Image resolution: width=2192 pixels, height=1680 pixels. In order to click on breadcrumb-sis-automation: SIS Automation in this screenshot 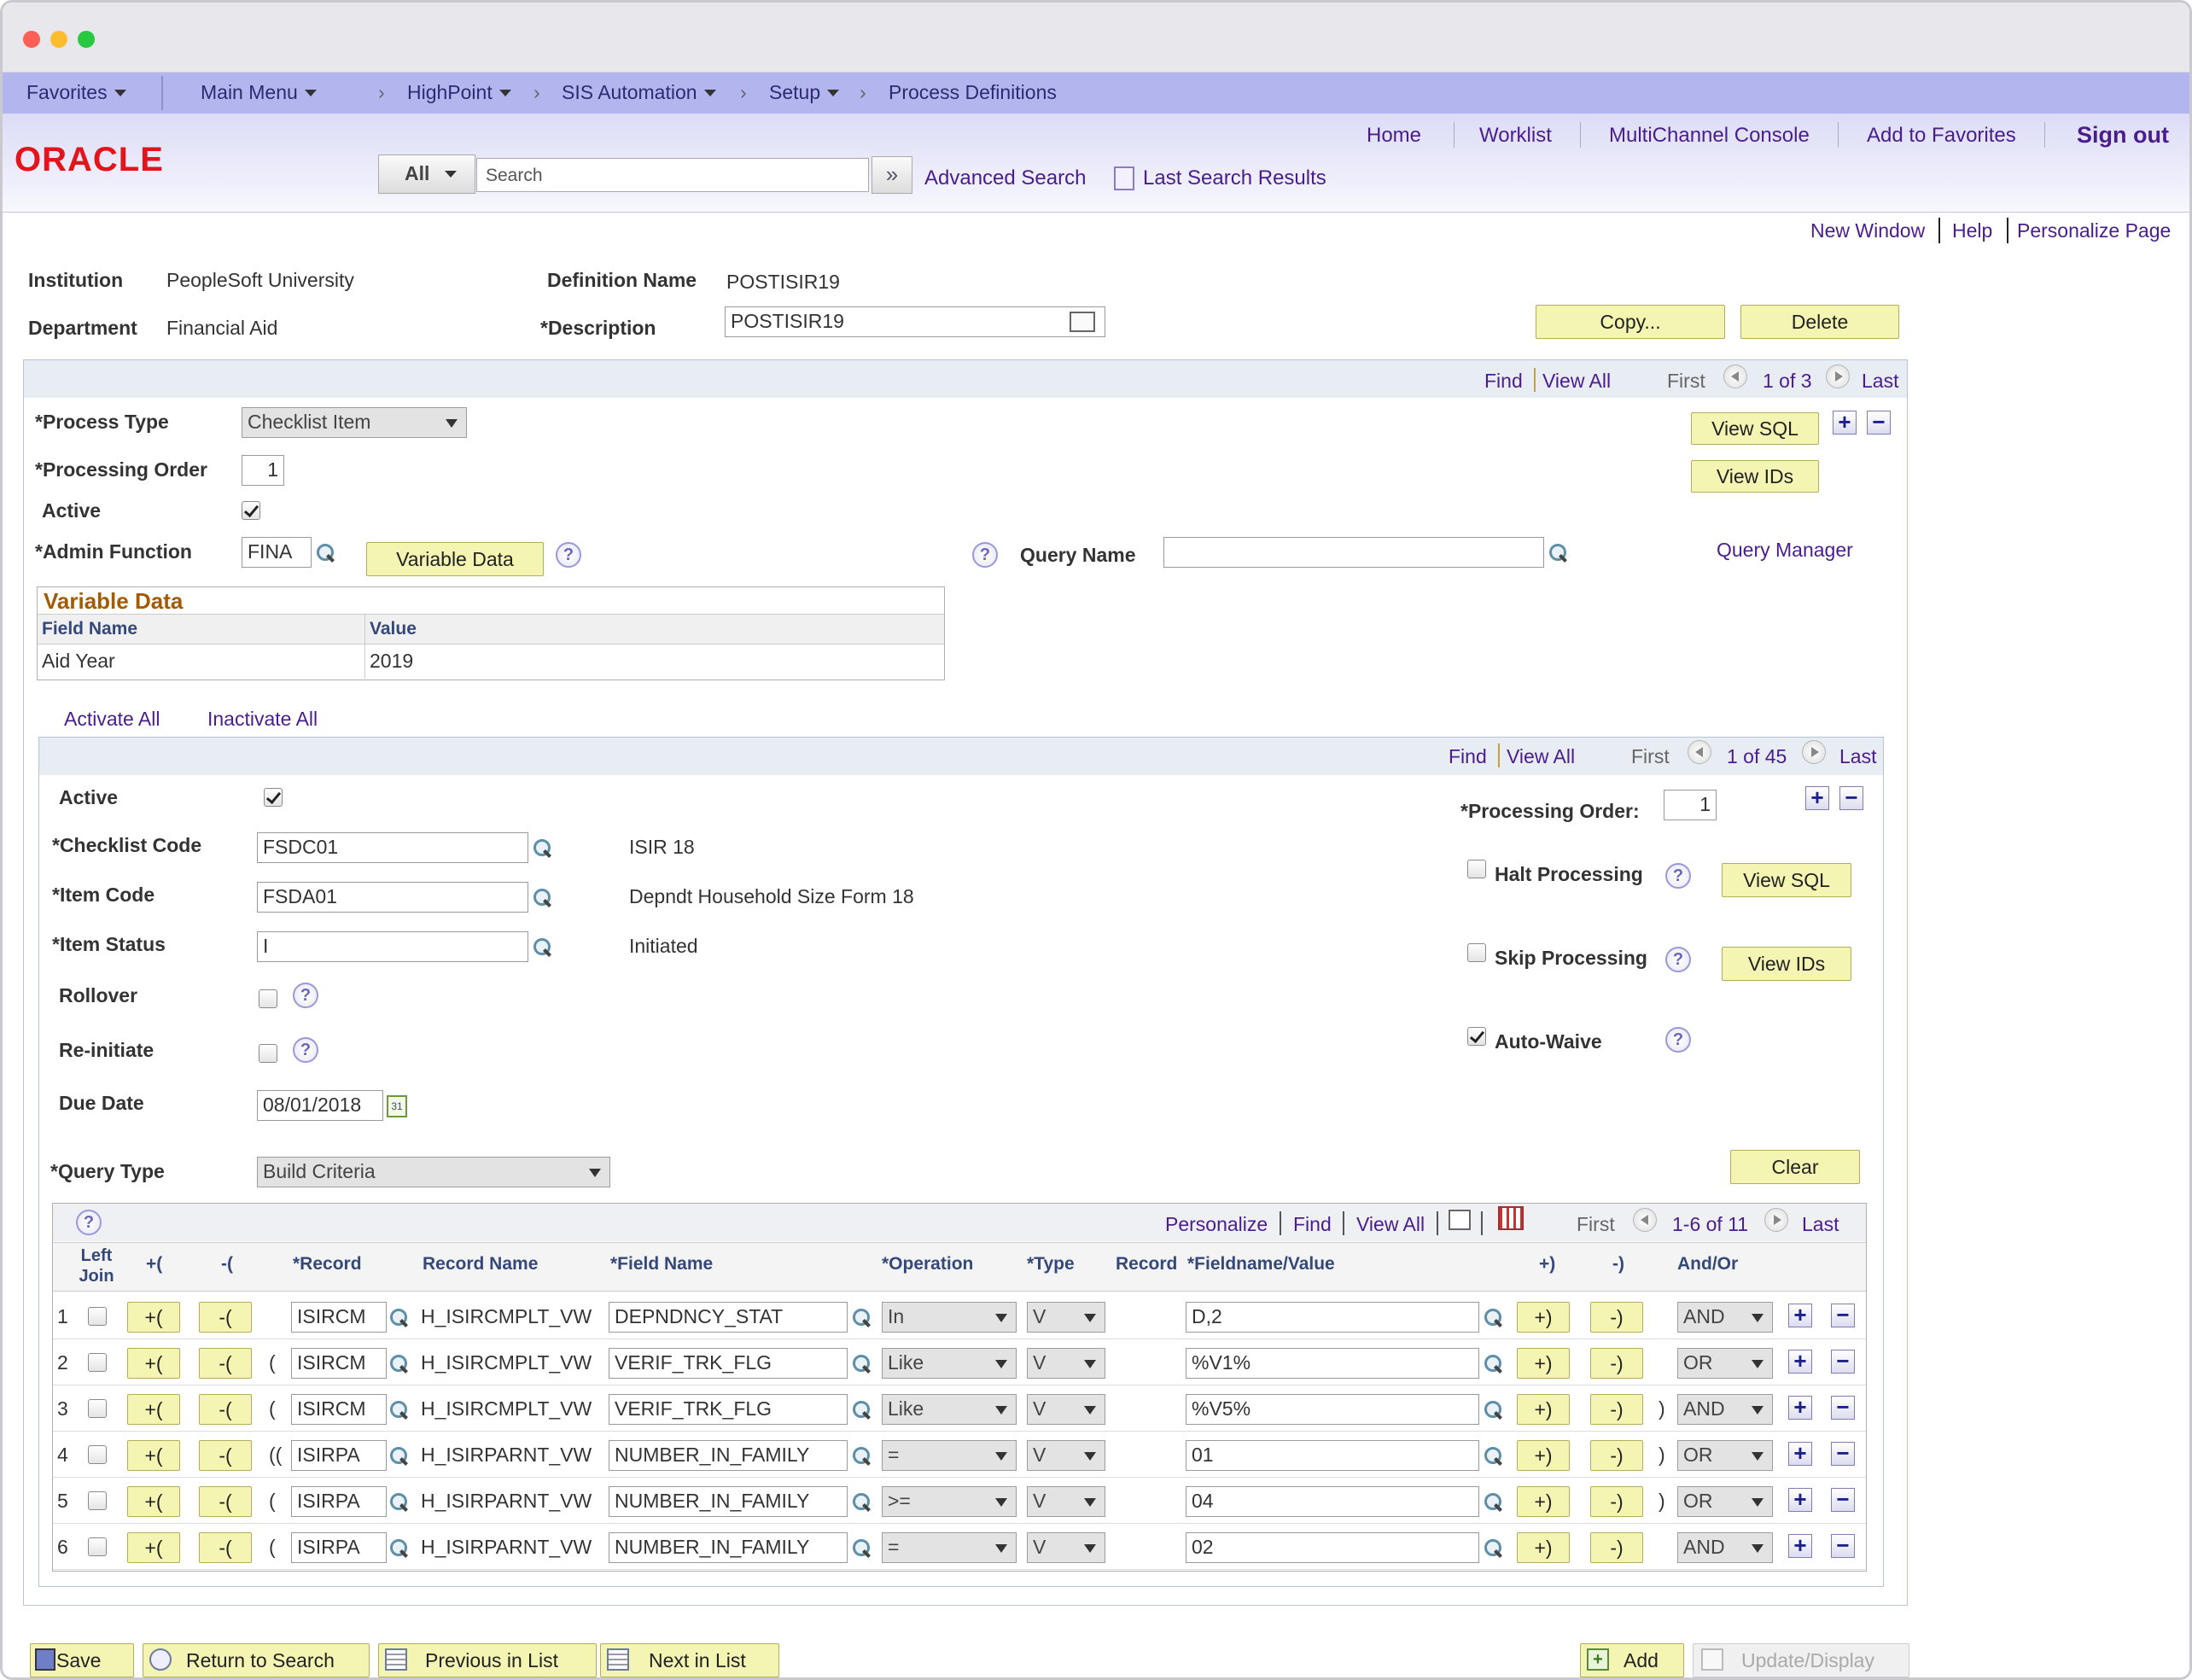, I will do `click(639, 92)`.